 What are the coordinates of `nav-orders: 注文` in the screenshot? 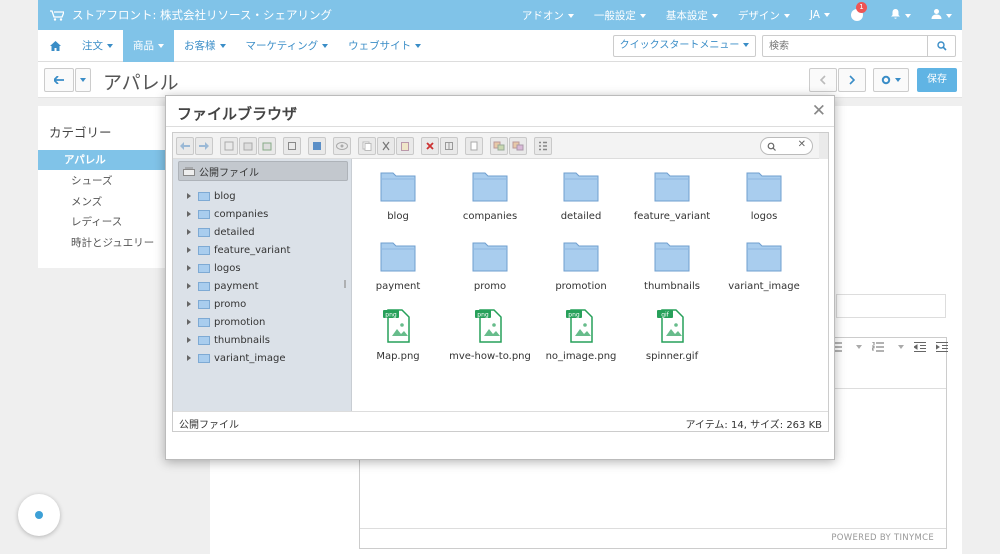 It's located at (97, 46).